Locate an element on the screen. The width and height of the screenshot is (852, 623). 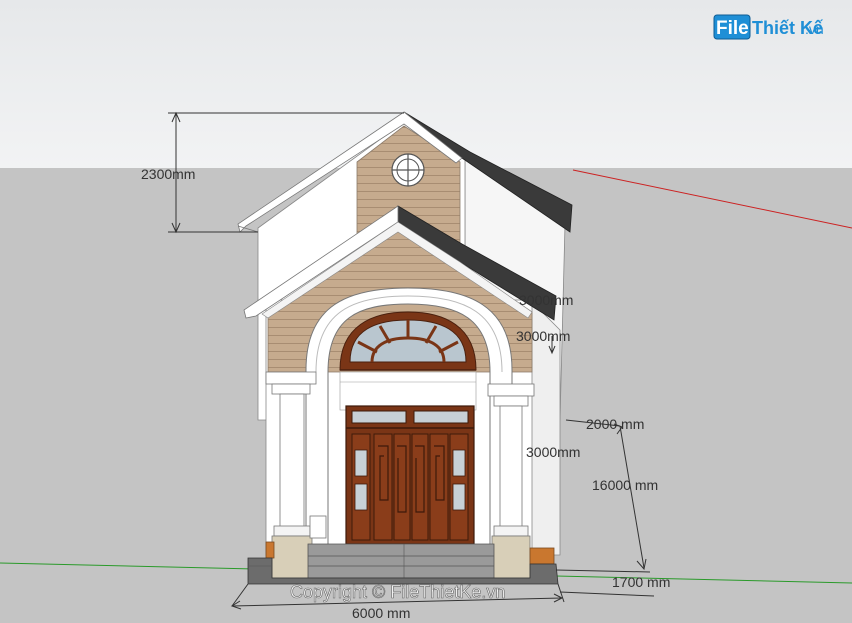
copyright-watermark: Copyright © FileThietKe.vn is located at coordinates (397, 592).